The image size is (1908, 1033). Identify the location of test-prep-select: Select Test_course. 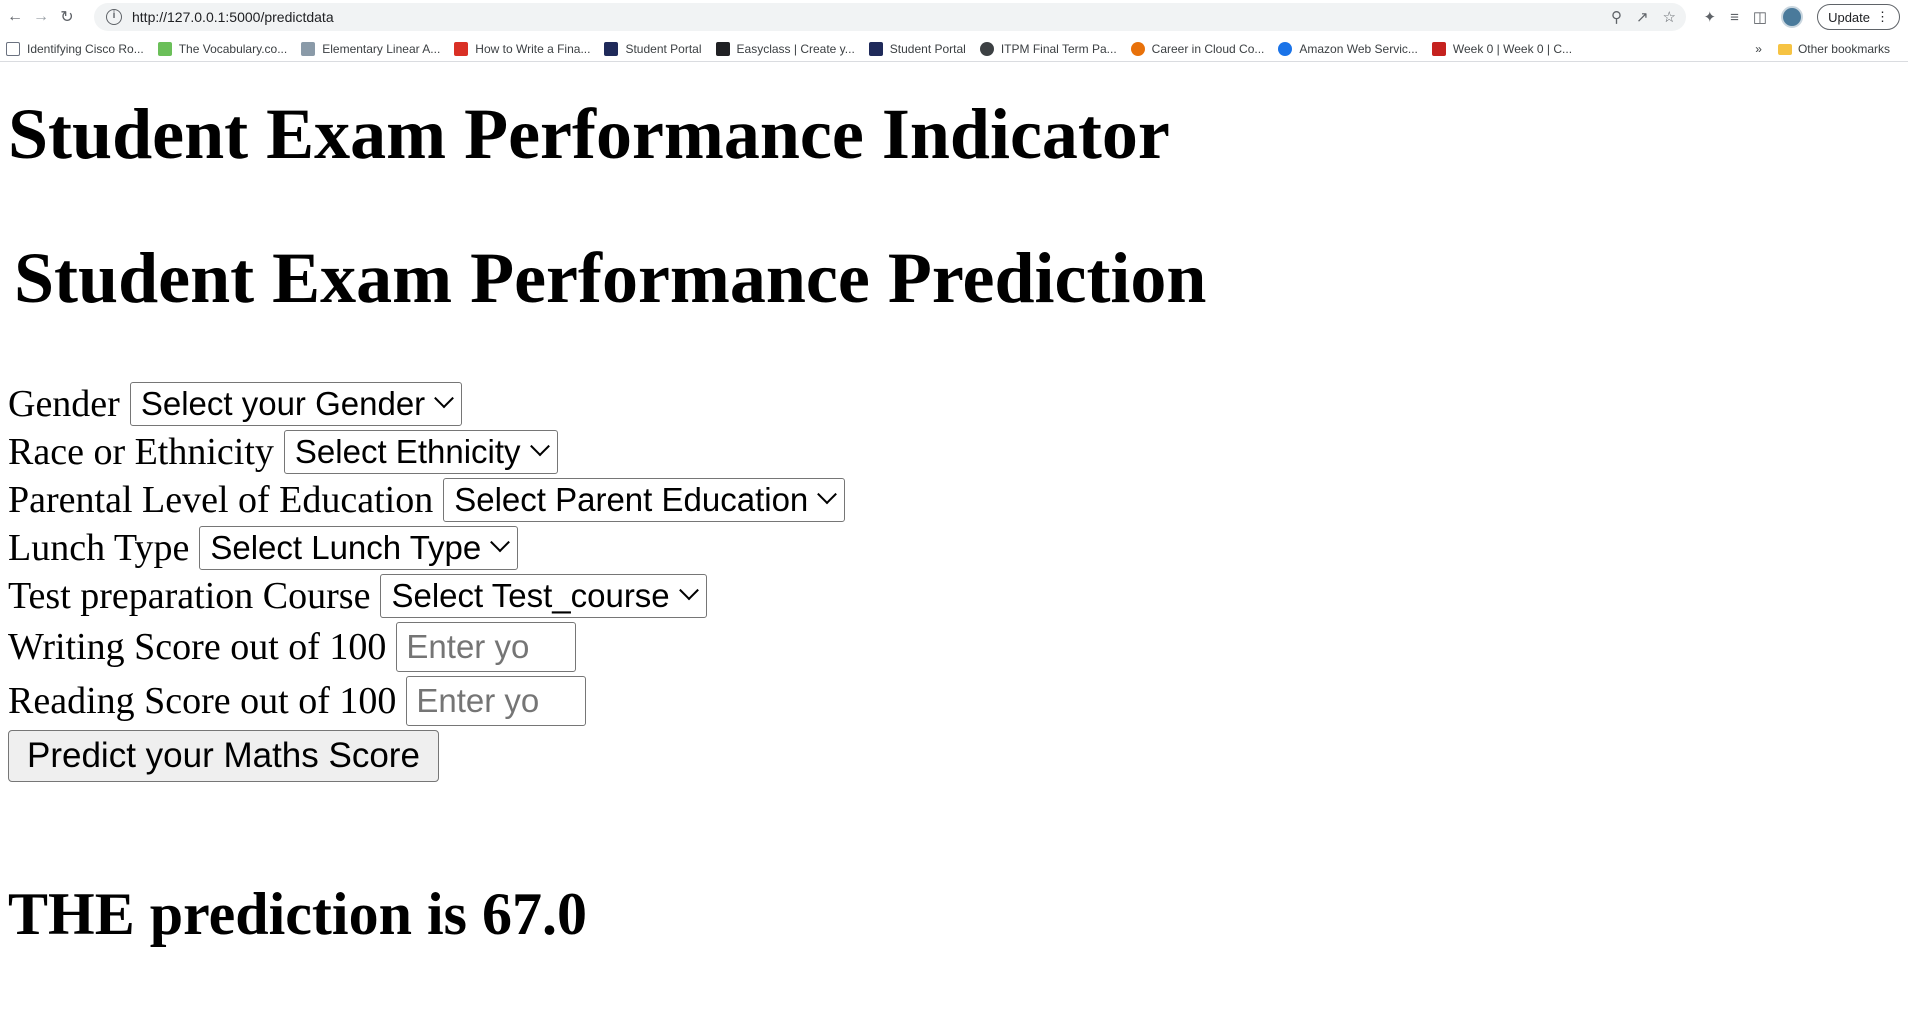
(543, 596).